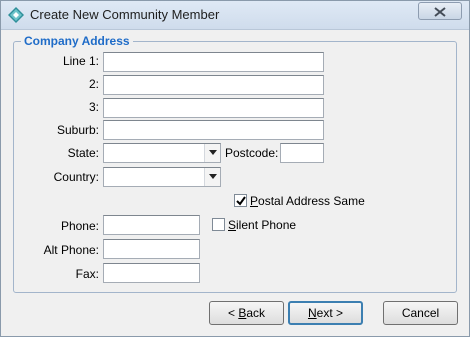  What do you see at coordinates (80, 61) in the screenshot?
I see `line1-label: Line 1:` at bounding box center [80, 61].